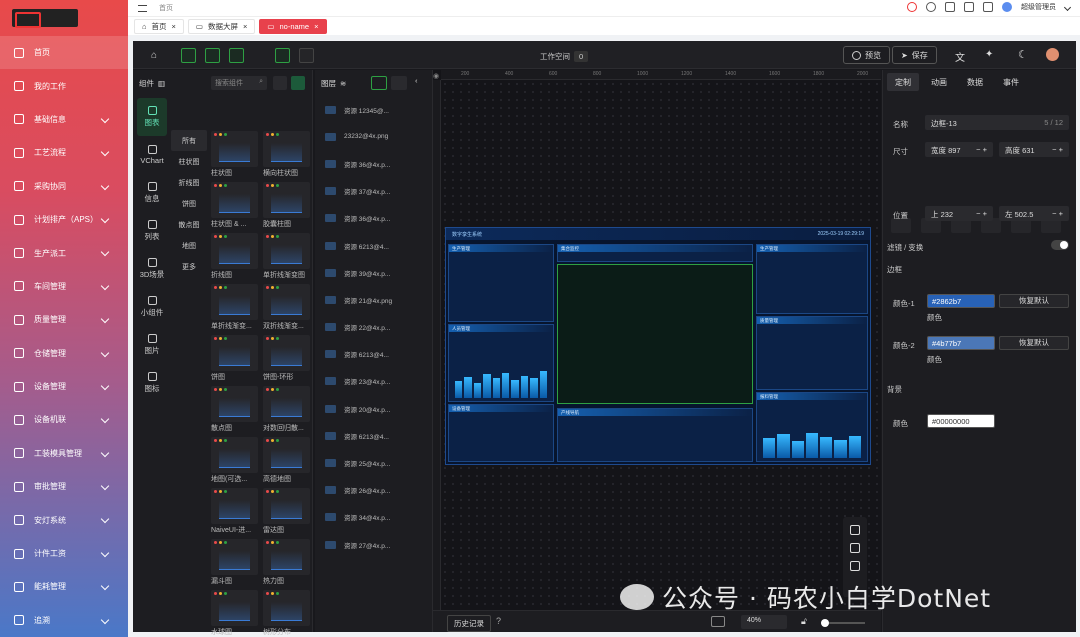  What do you see at coordinates (894, 269) in the screenshot?
I see `border-section: 边框` at bounding box center [894, 269].